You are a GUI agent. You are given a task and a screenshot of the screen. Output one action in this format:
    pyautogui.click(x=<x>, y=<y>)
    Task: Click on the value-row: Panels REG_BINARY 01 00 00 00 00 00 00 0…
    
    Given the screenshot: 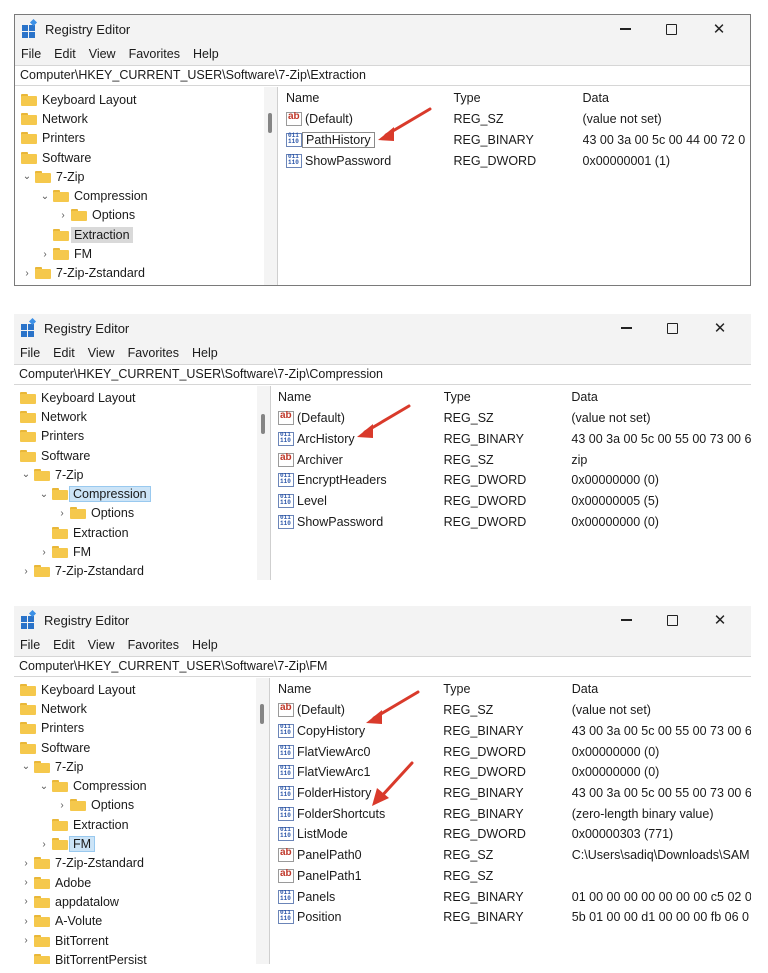 What is the action you would take?
    pyautogui.click(x=514, y=896)
    